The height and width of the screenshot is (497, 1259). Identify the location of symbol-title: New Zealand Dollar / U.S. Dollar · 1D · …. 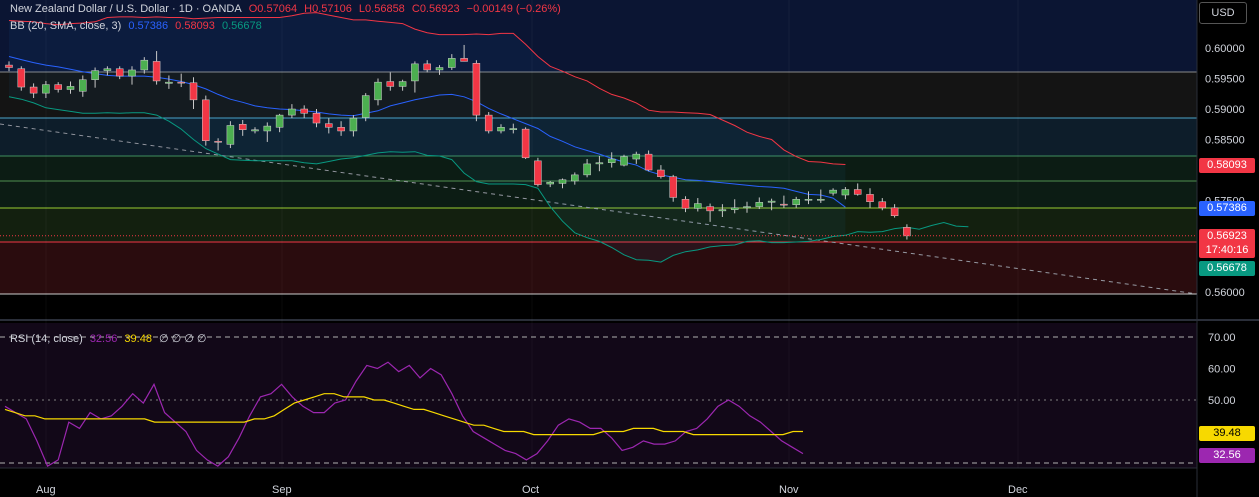
(126, 9).